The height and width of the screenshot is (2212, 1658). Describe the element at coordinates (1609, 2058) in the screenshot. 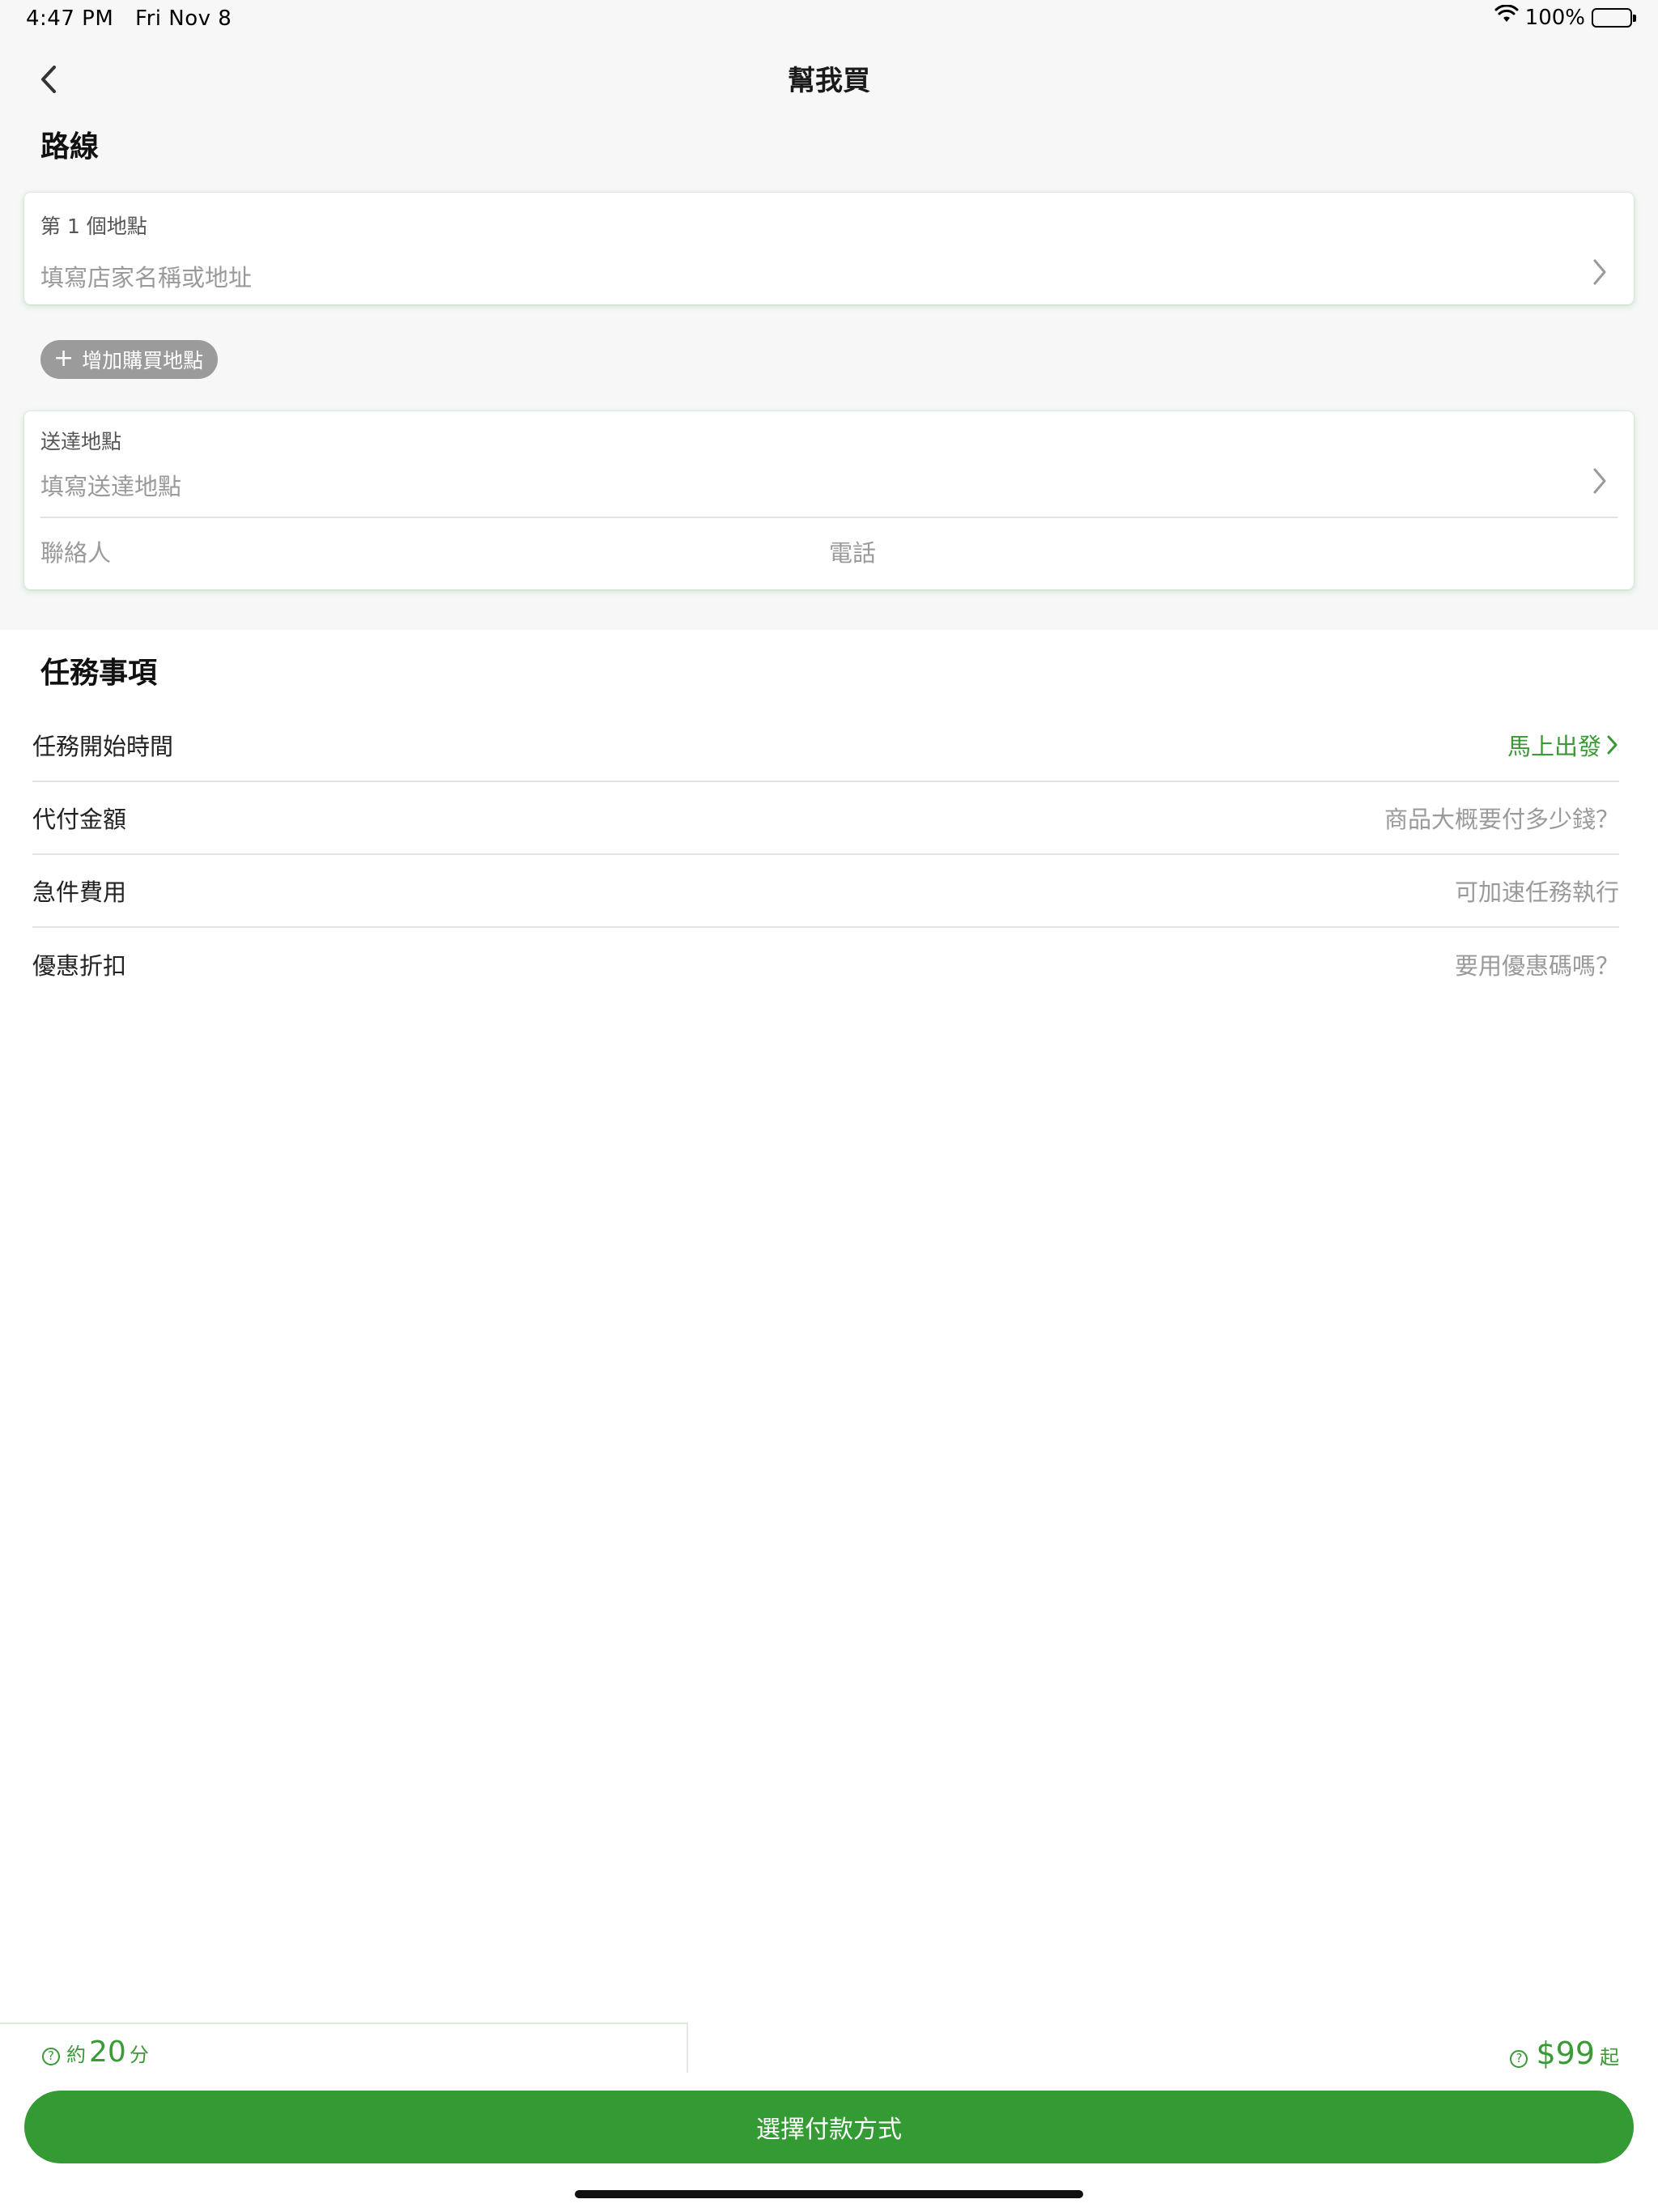

I see `price-suffix: 起` at that location.